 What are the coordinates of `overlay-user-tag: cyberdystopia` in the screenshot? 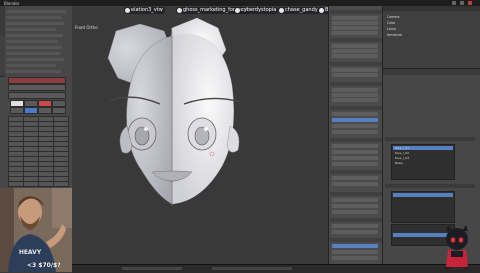 It's located at (256, 10).